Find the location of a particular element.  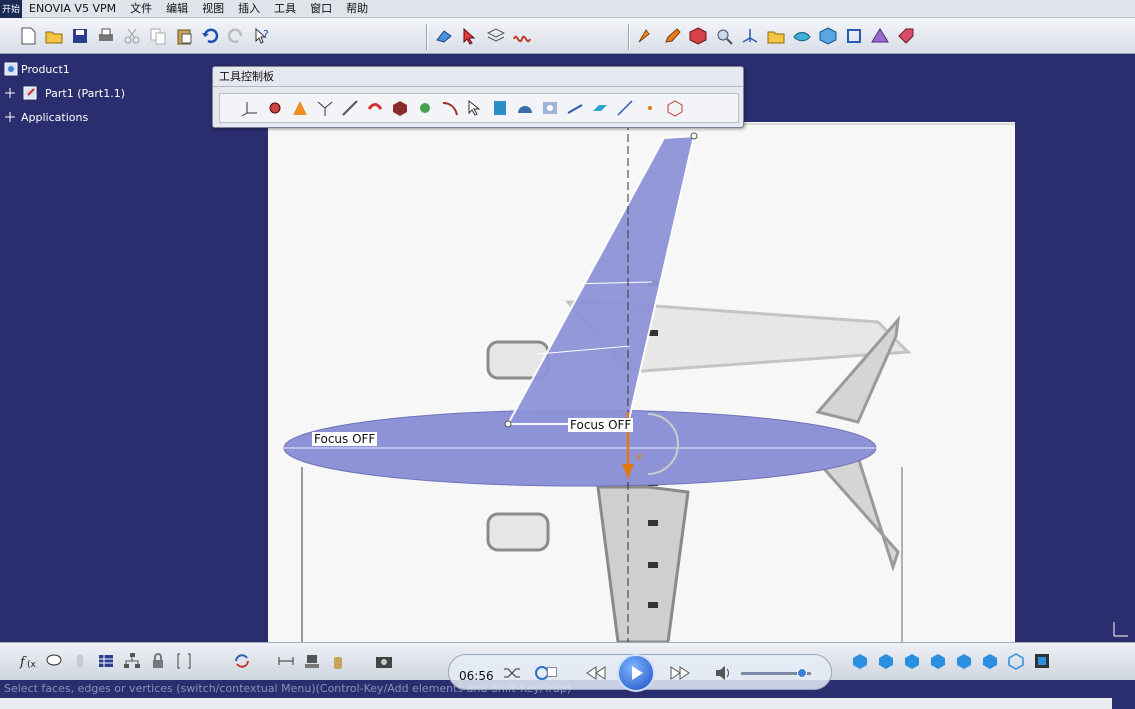

view-front-icon is located at coordinates (886, 661).